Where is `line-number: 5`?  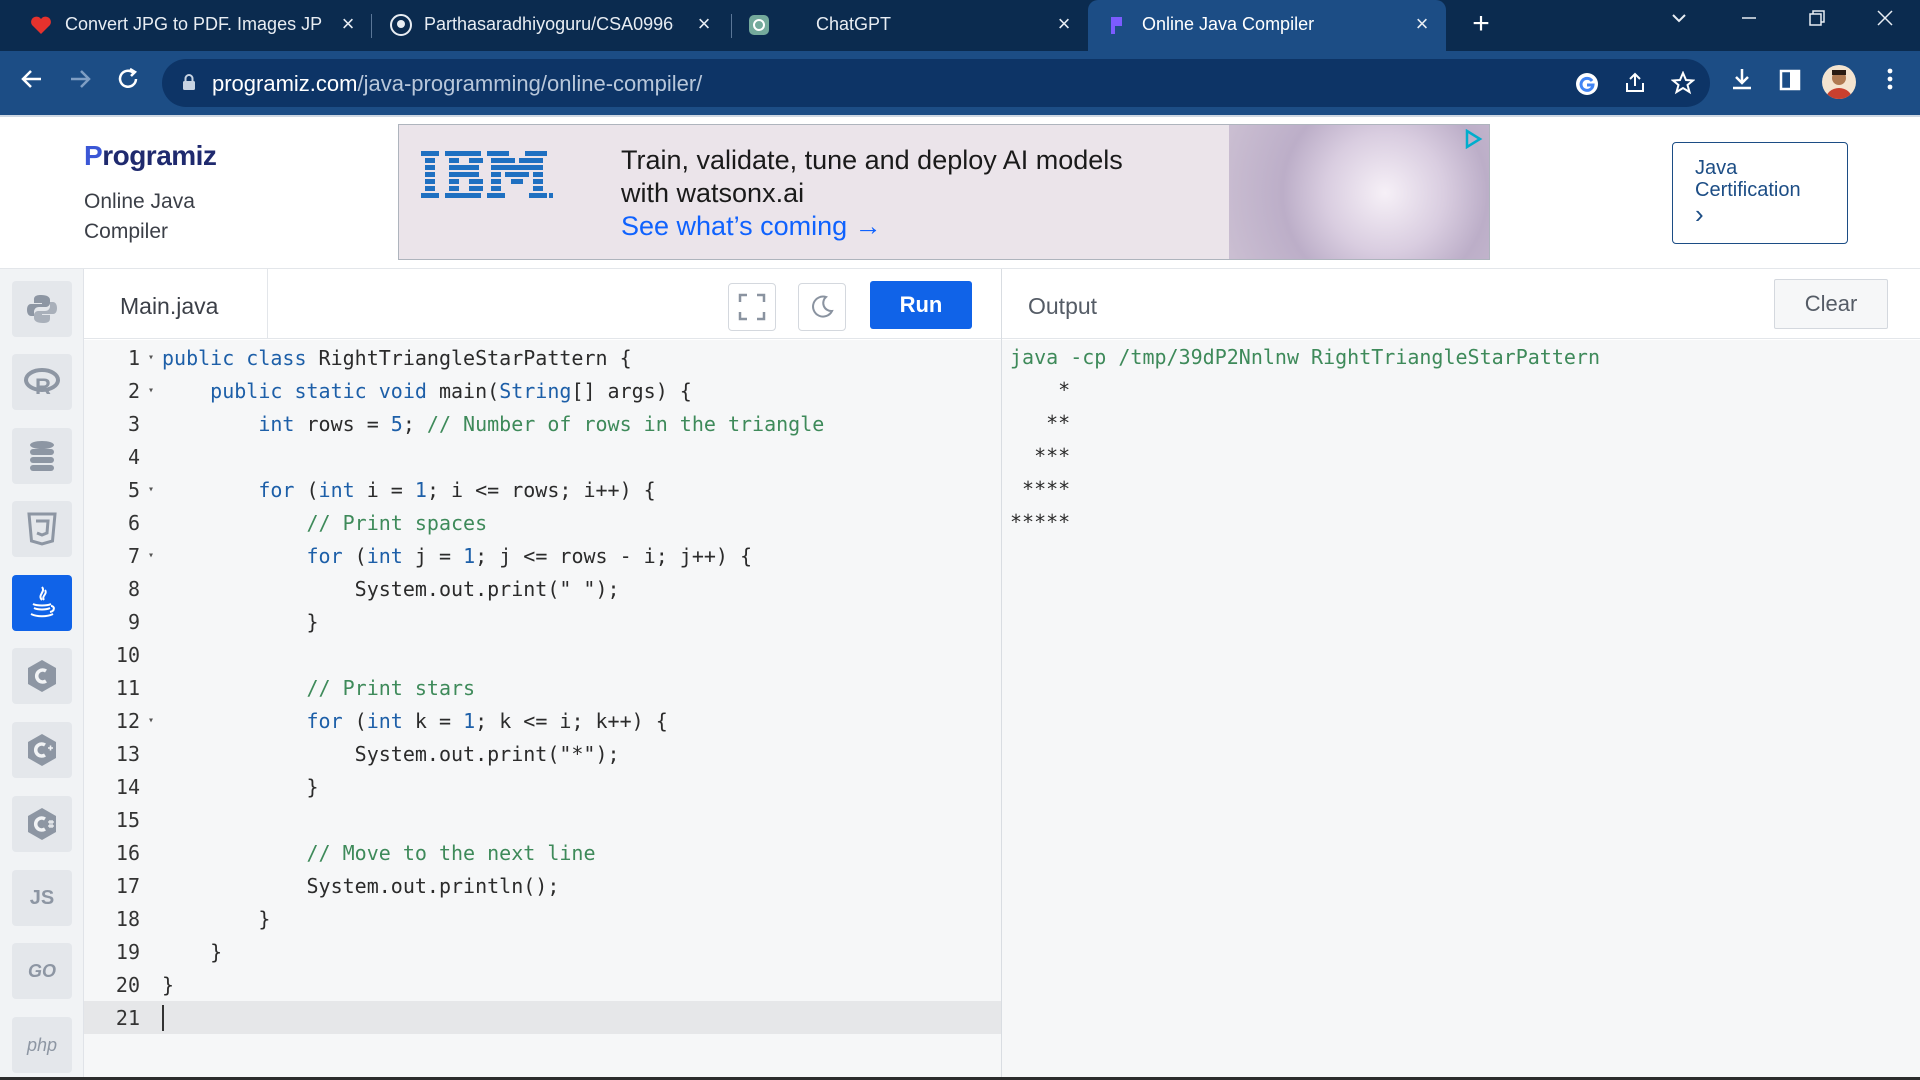 line-number: 5 is located at coordinates (133, 489).